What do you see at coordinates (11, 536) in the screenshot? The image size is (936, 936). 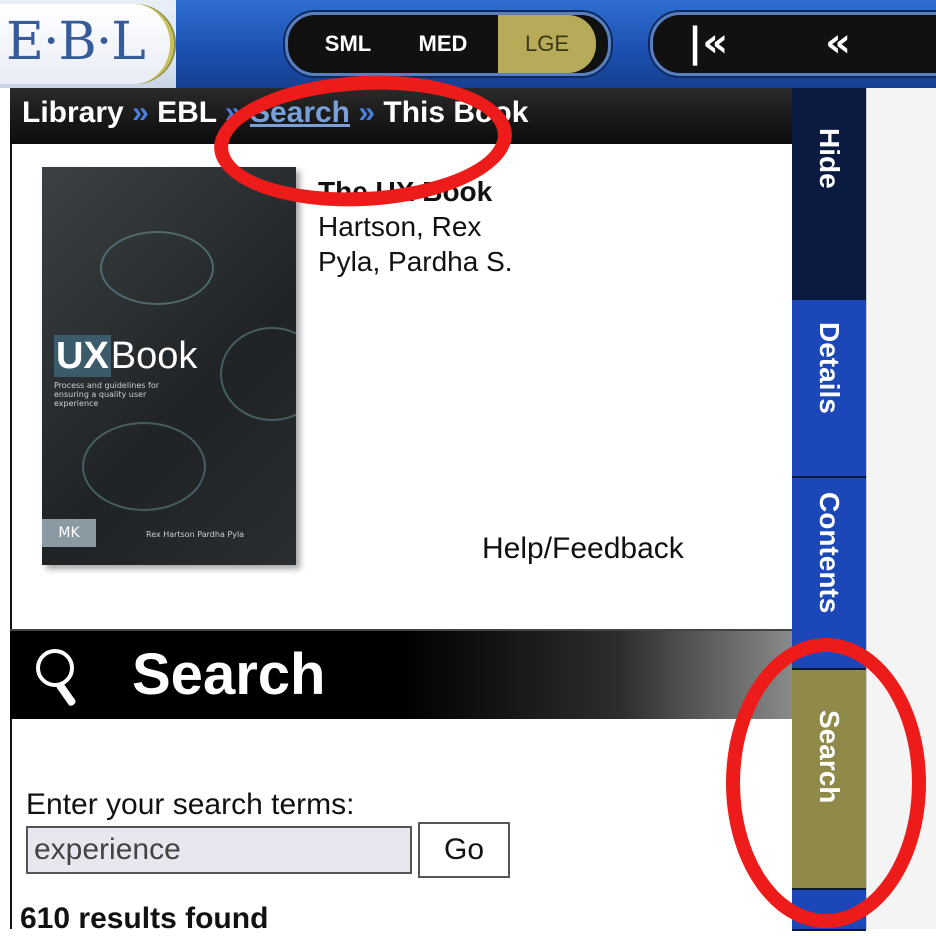 I see `panel-border` at bounding box center [11, 536].